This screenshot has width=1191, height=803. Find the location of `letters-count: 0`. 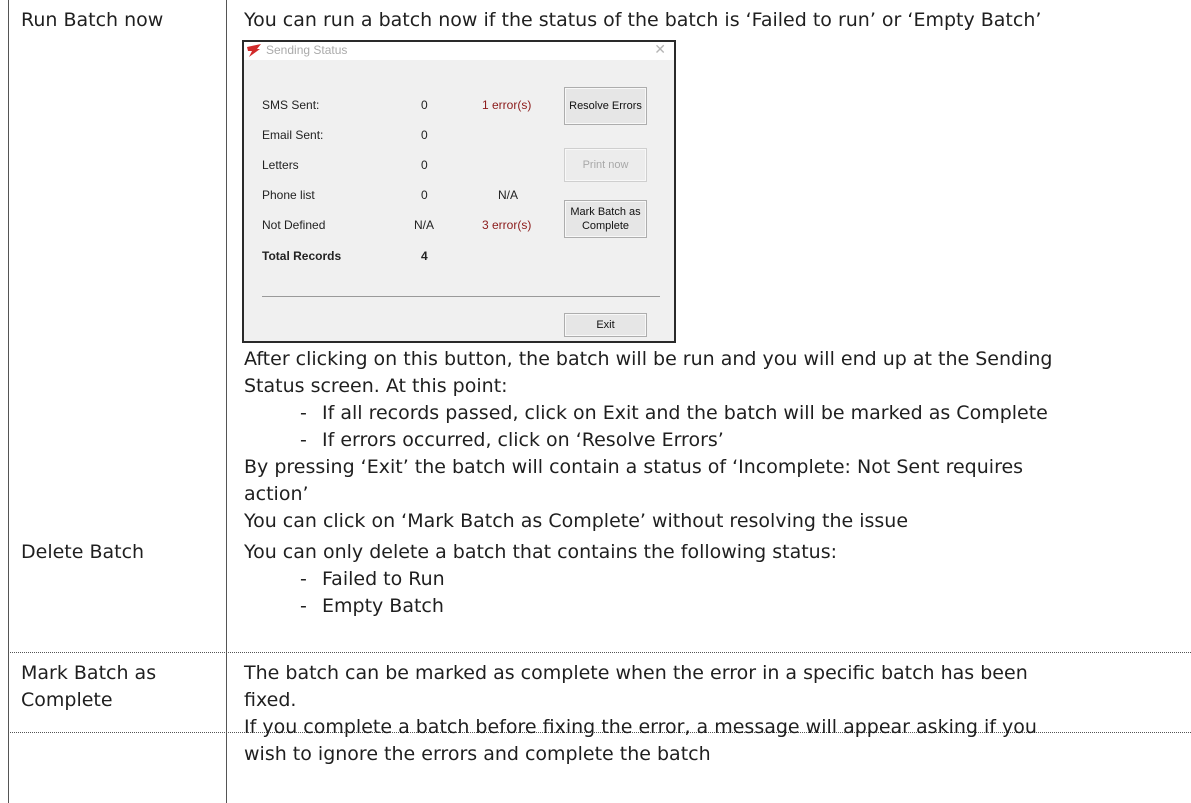

letters-count: 0 is located at coordinates (424, 165).